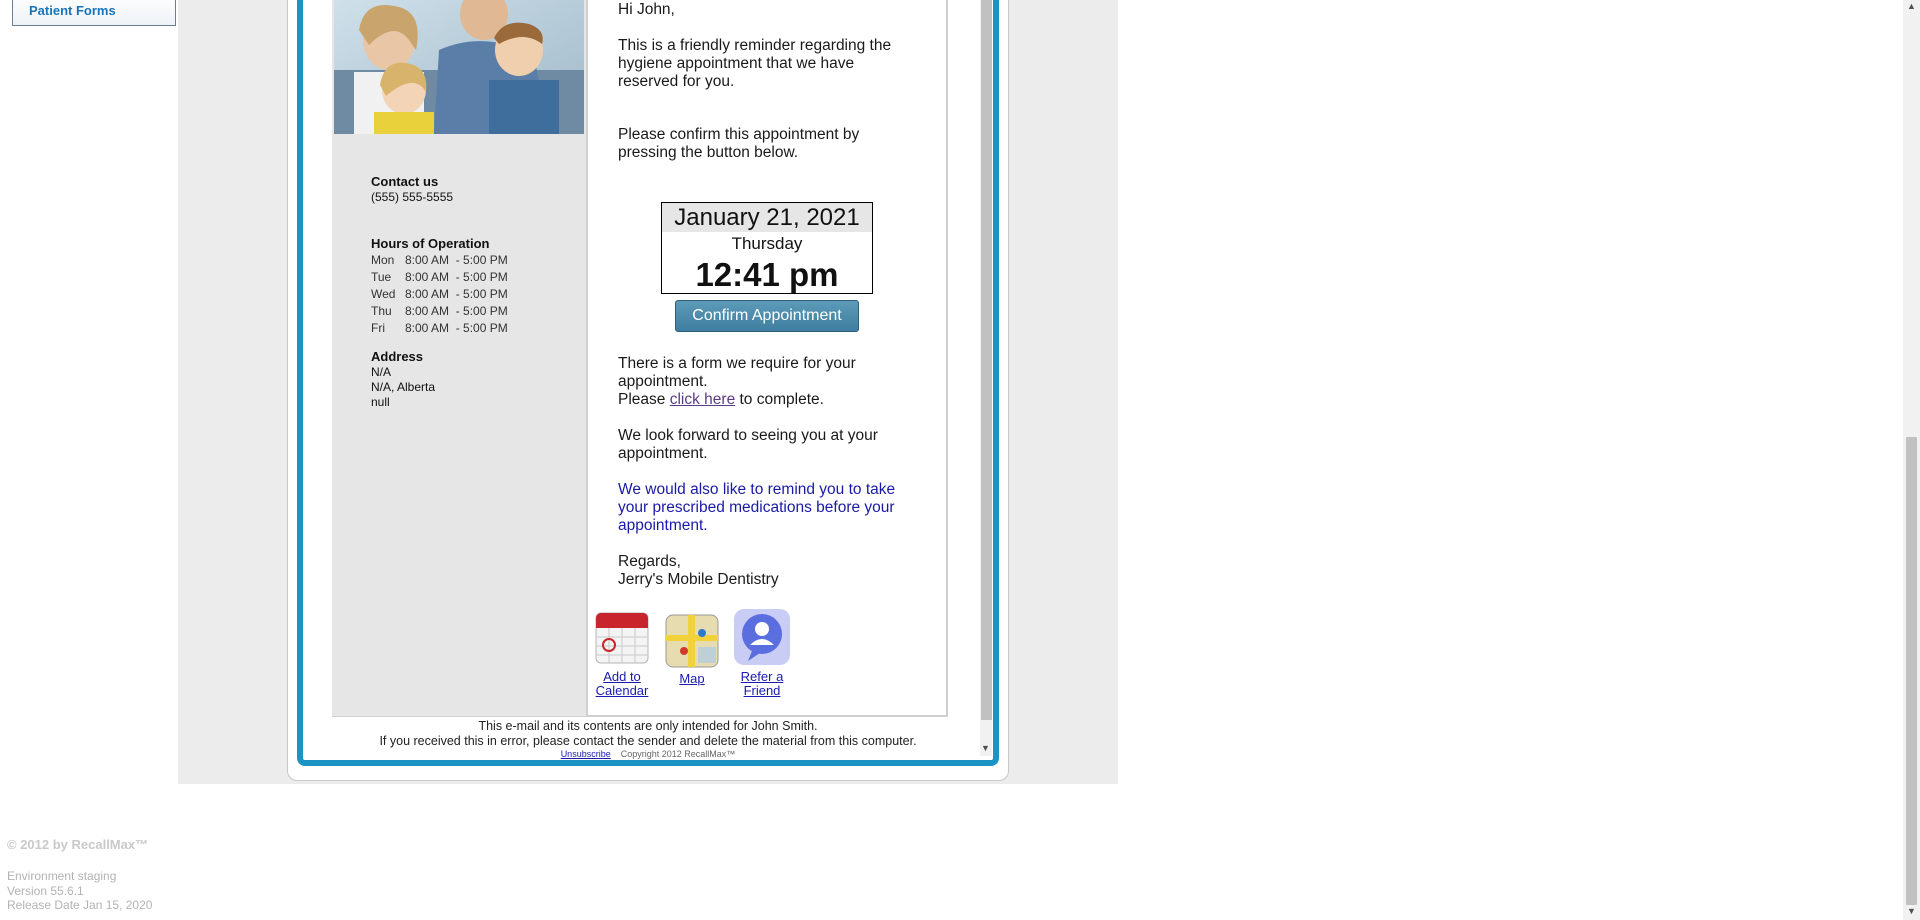  Describe the element at coordinates (781, 399) in the screenshot. I see `form-text-complete: to complete.` at that location.